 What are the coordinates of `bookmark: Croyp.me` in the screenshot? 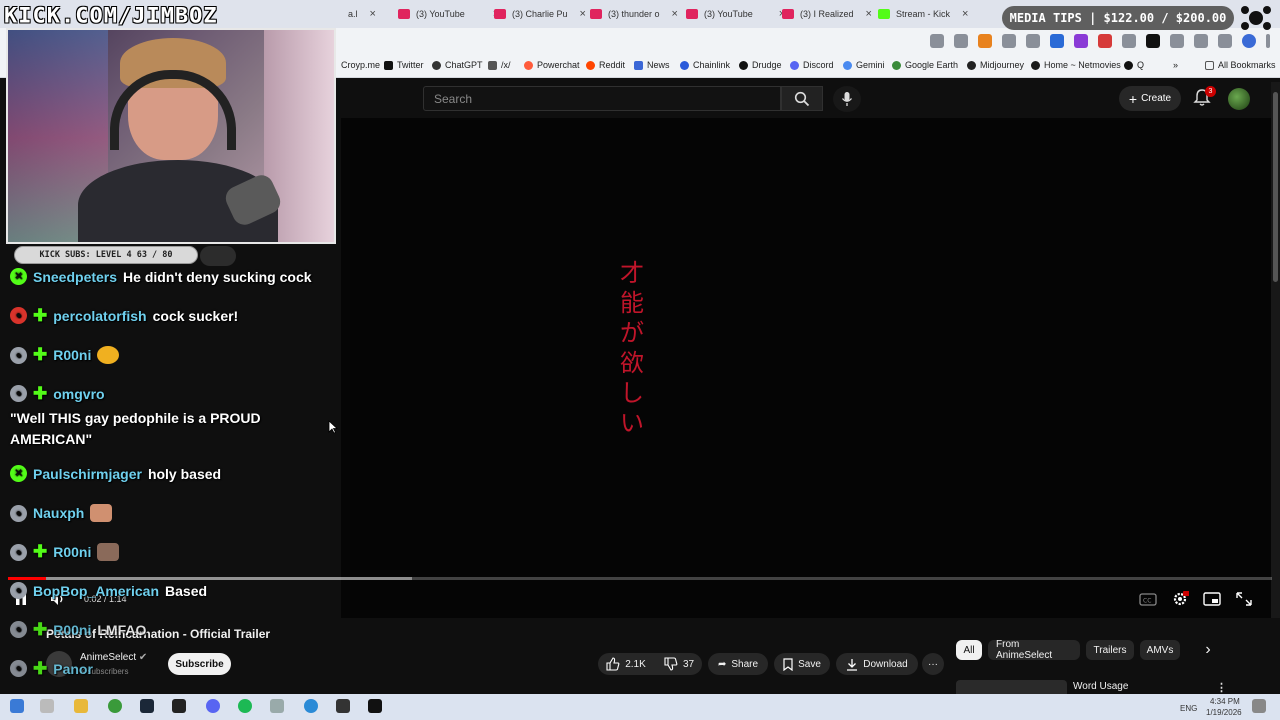 It's located at (360, 65).